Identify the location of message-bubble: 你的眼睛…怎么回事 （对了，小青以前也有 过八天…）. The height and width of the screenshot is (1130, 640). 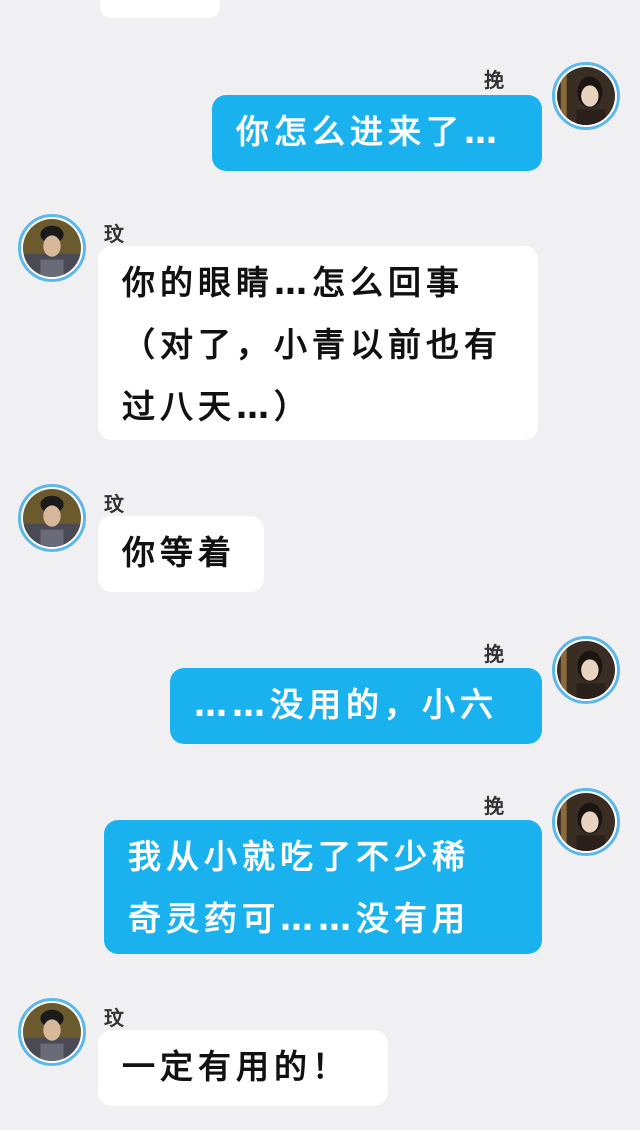
(318, 343).